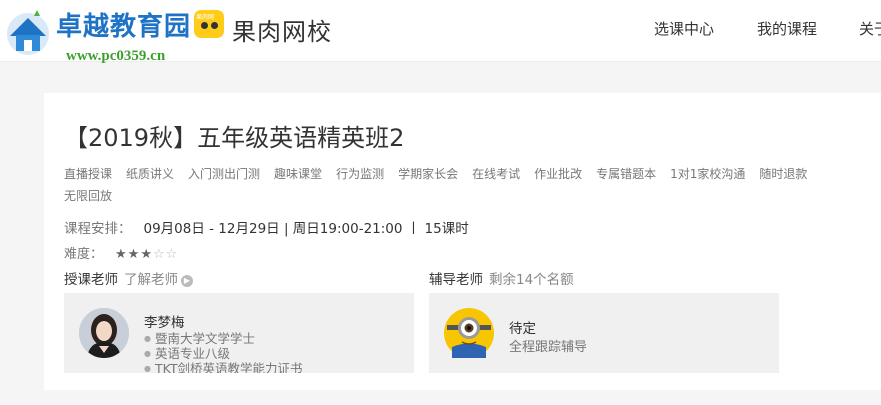 The height and width of the screenshot is (405, 881). I want to click on house-logo-icon, so click(28, 32).